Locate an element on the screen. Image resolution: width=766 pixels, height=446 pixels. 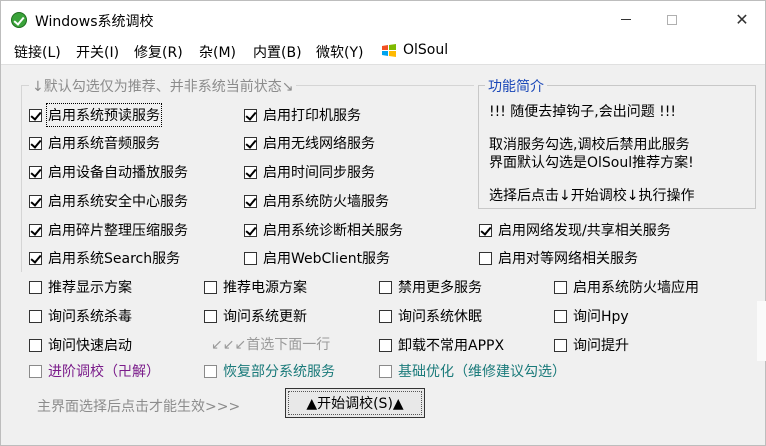
checkbox-autoplay-service: 启用设备自动播放服务 is located at coordinates (108, 172).